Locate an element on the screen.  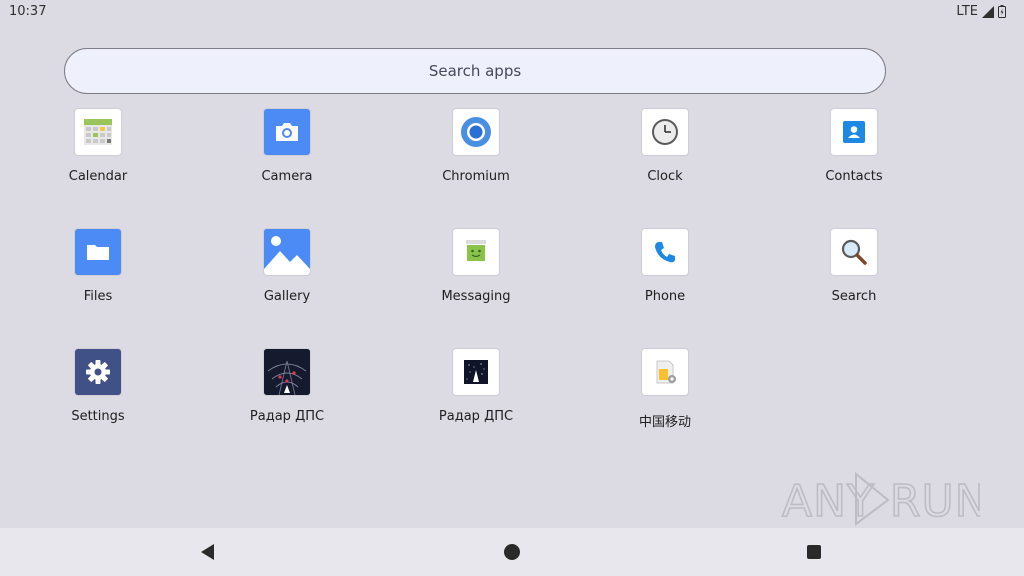
battery-icon is located at coordinates (1002, 11).